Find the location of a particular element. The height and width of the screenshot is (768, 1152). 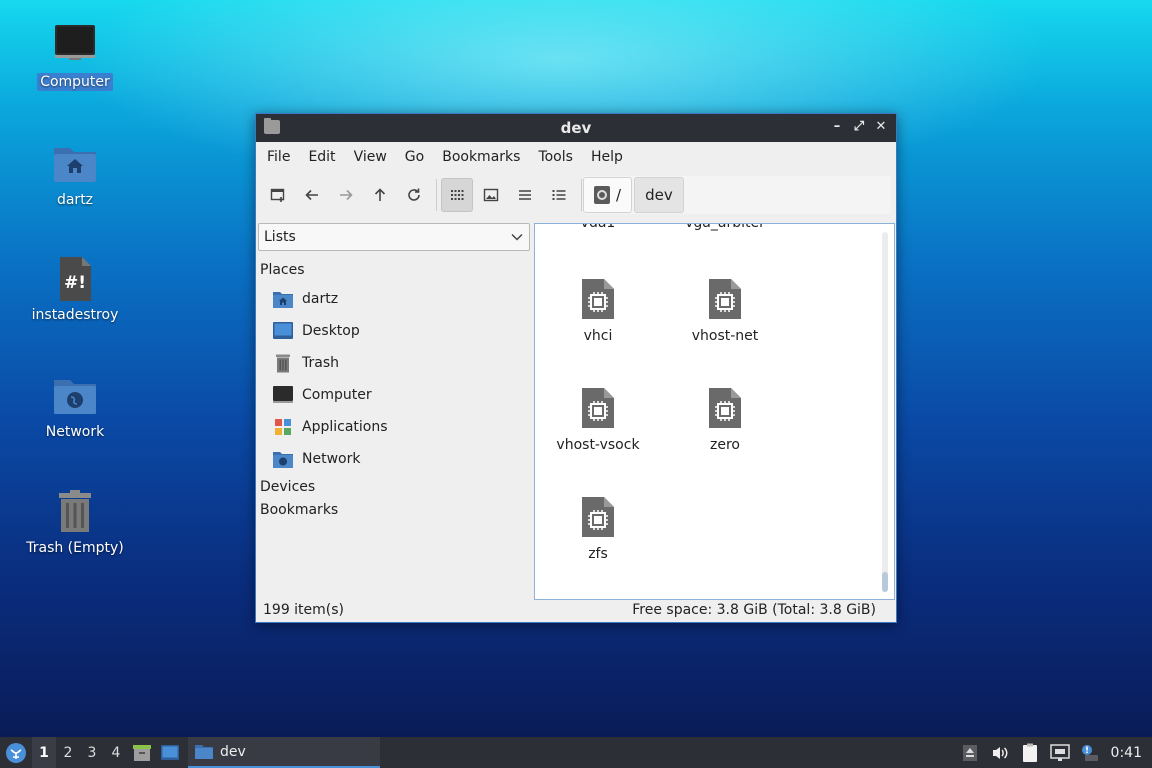

back-button is located at coordinates (312, 195).